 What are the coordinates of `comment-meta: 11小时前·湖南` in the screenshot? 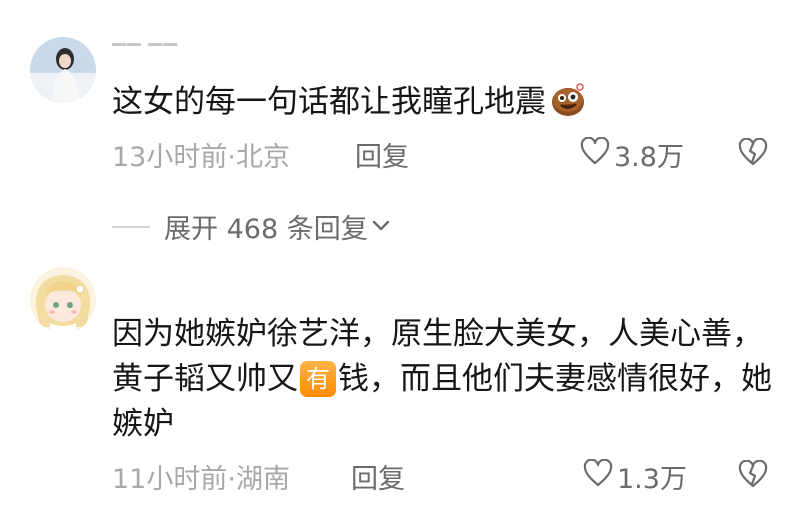 It's located at (201, 479).